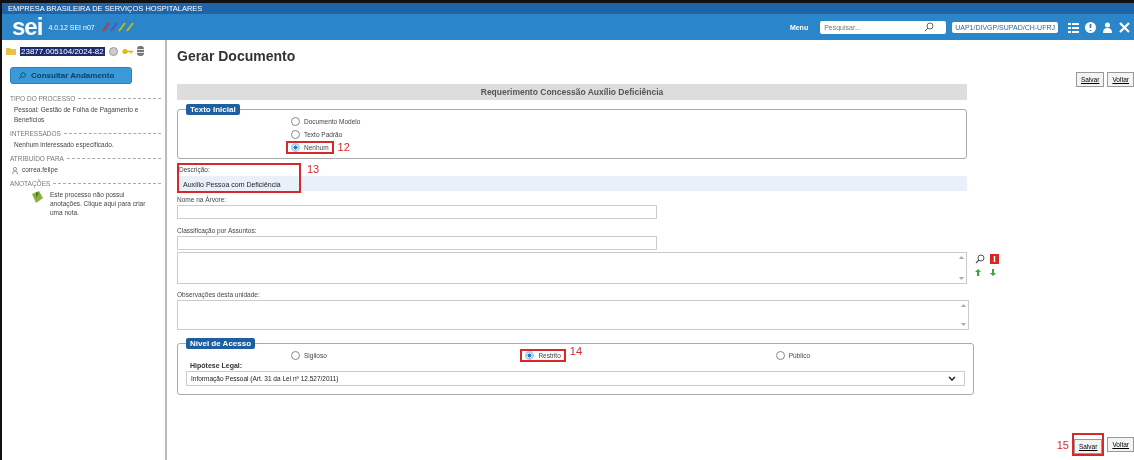 The image size is (1134, 460). What do you see at coordinates (1124, 27) in the screenshot?
I see `tools-icon` at bounding box center [1124, 27].